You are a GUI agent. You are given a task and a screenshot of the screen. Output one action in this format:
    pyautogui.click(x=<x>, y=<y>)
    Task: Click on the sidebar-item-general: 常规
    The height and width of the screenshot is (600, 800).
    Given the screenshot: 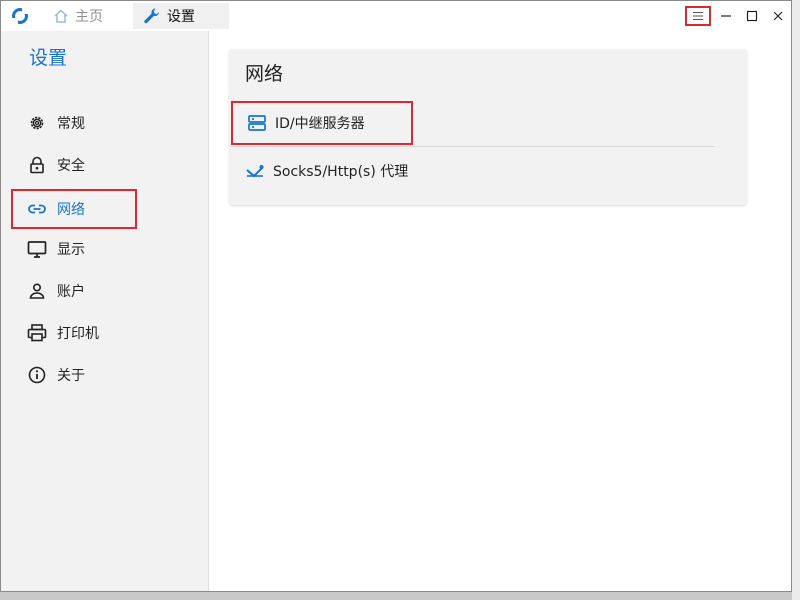 What is the action you would take?
    pyautogui.click(x=74, y=123)
    